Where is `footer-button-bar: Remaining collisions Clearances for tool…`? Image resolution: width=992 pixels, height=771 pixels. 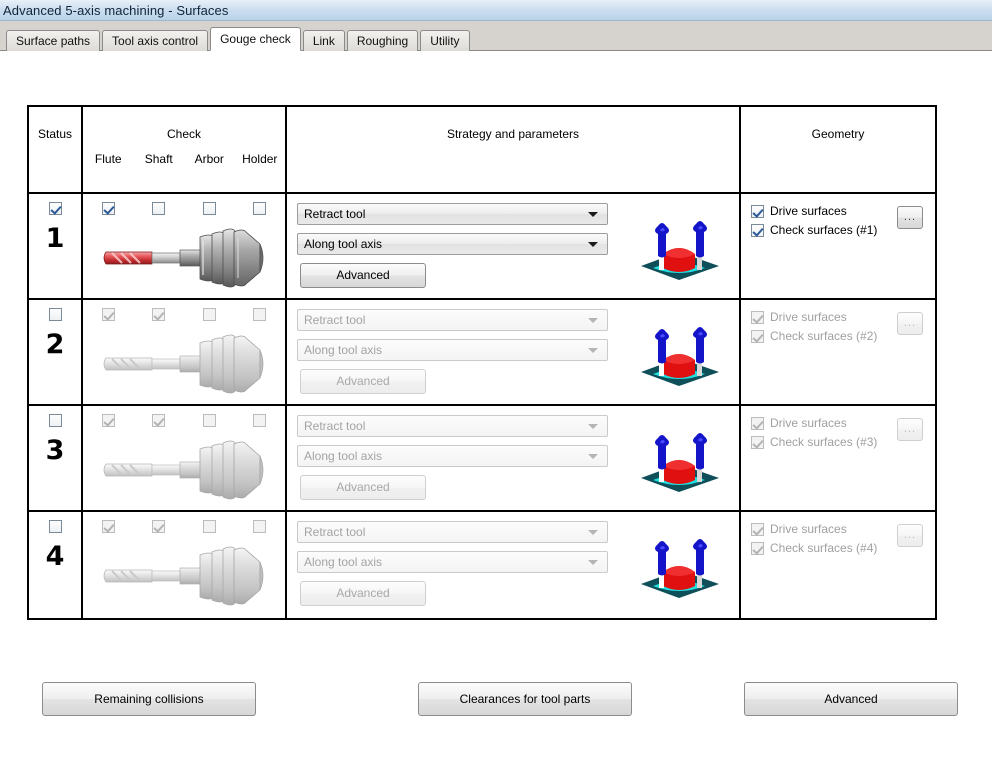
footer-button-bar: Remaining collisions Clearances for tool… is located at coordinates (496, 702).